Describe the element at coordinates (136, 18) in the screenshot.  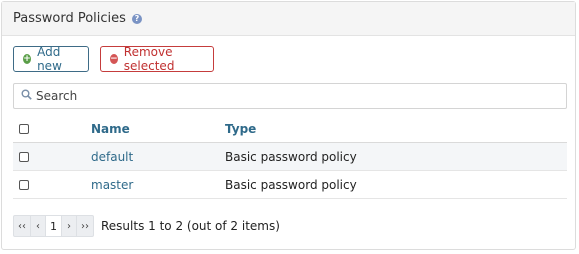
I see `help-icon: ?` at that location.